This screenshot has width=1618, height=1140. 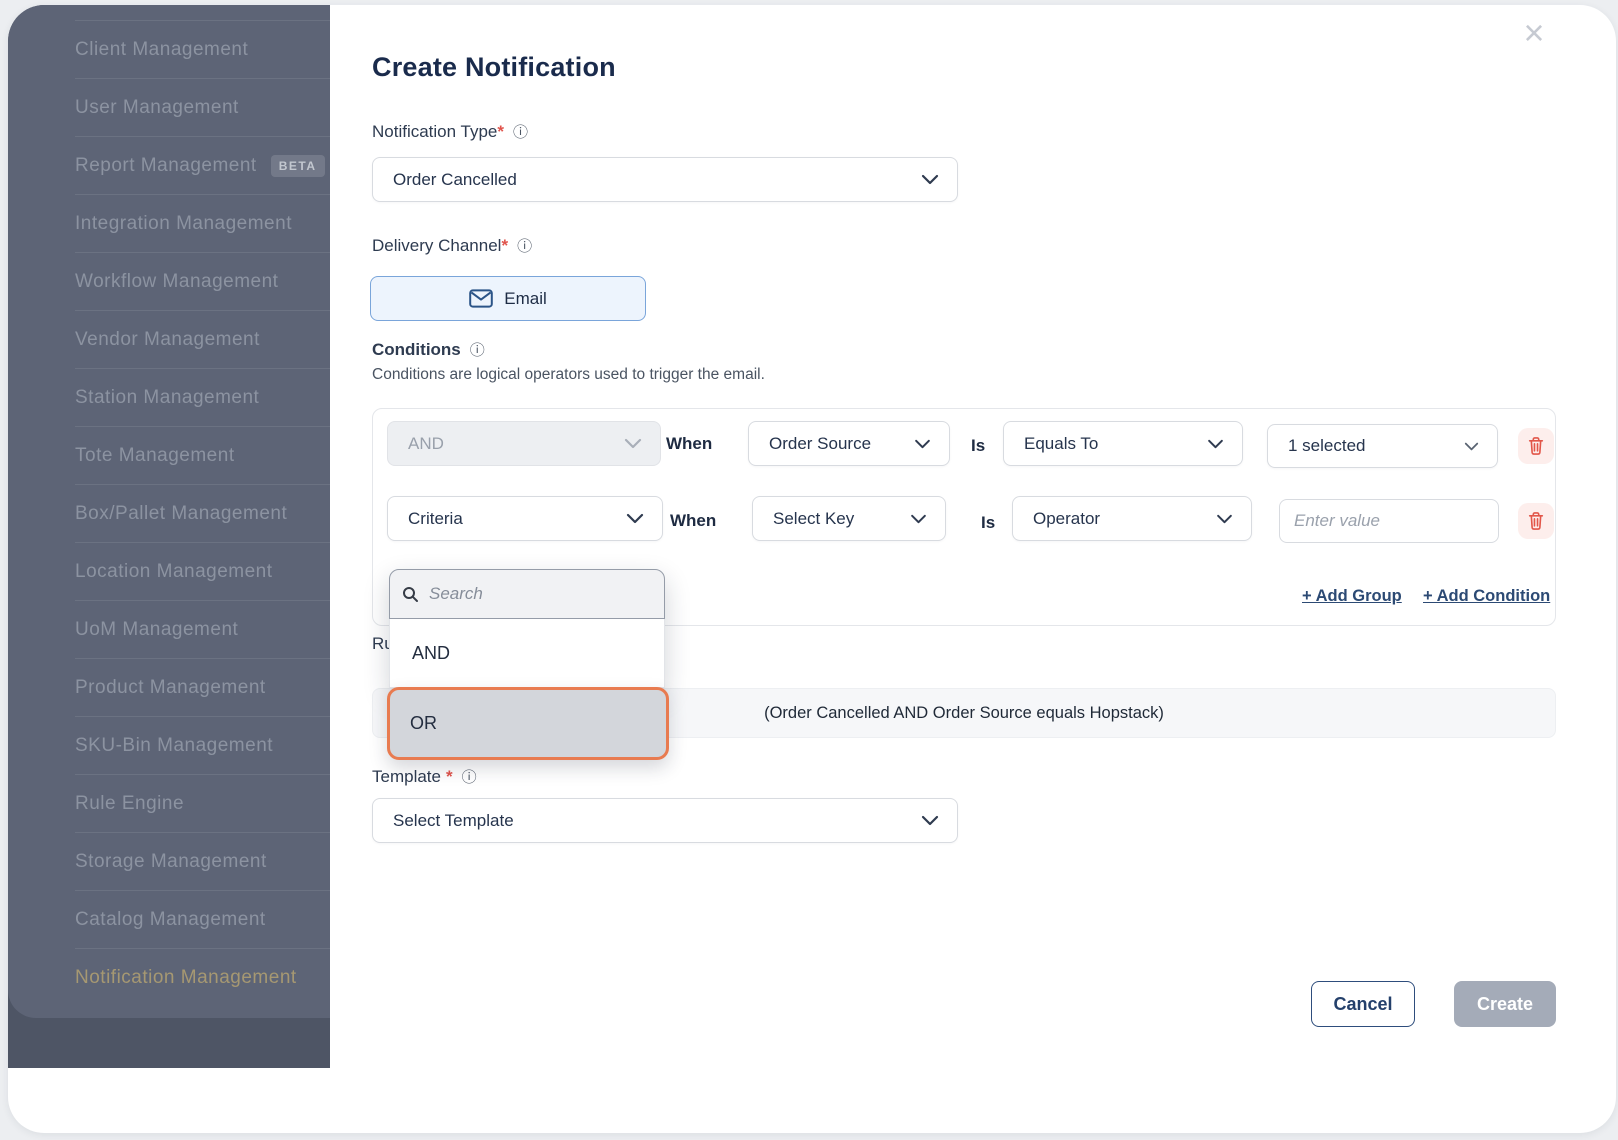 I want to click on label-text: Notification Type, so click(x=435, y=131).